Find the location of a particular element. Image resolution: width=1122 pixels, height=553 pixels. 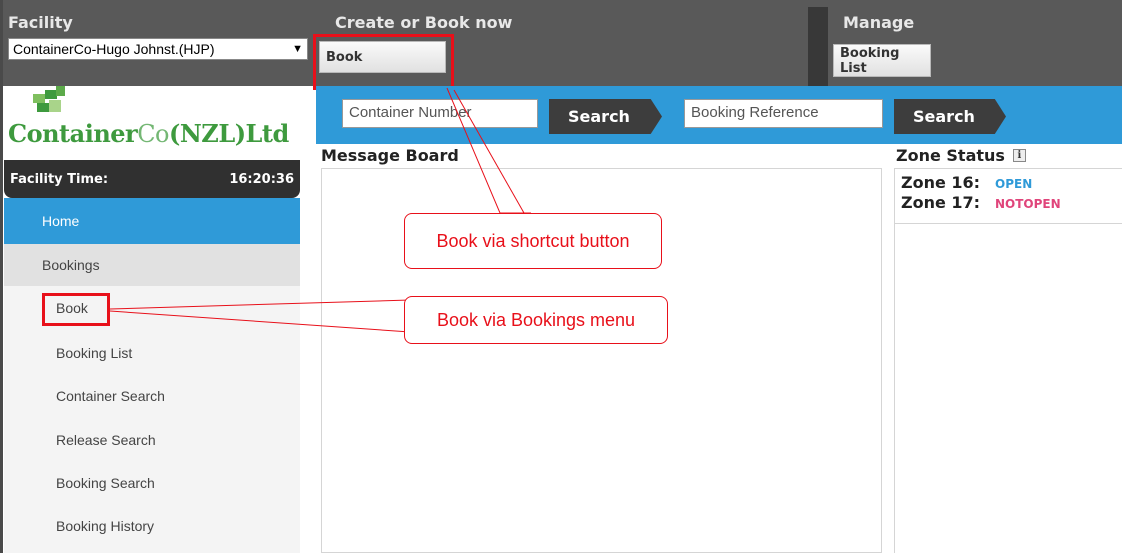

zone-status-value: OPEN is located at coordinates (1014, 184).